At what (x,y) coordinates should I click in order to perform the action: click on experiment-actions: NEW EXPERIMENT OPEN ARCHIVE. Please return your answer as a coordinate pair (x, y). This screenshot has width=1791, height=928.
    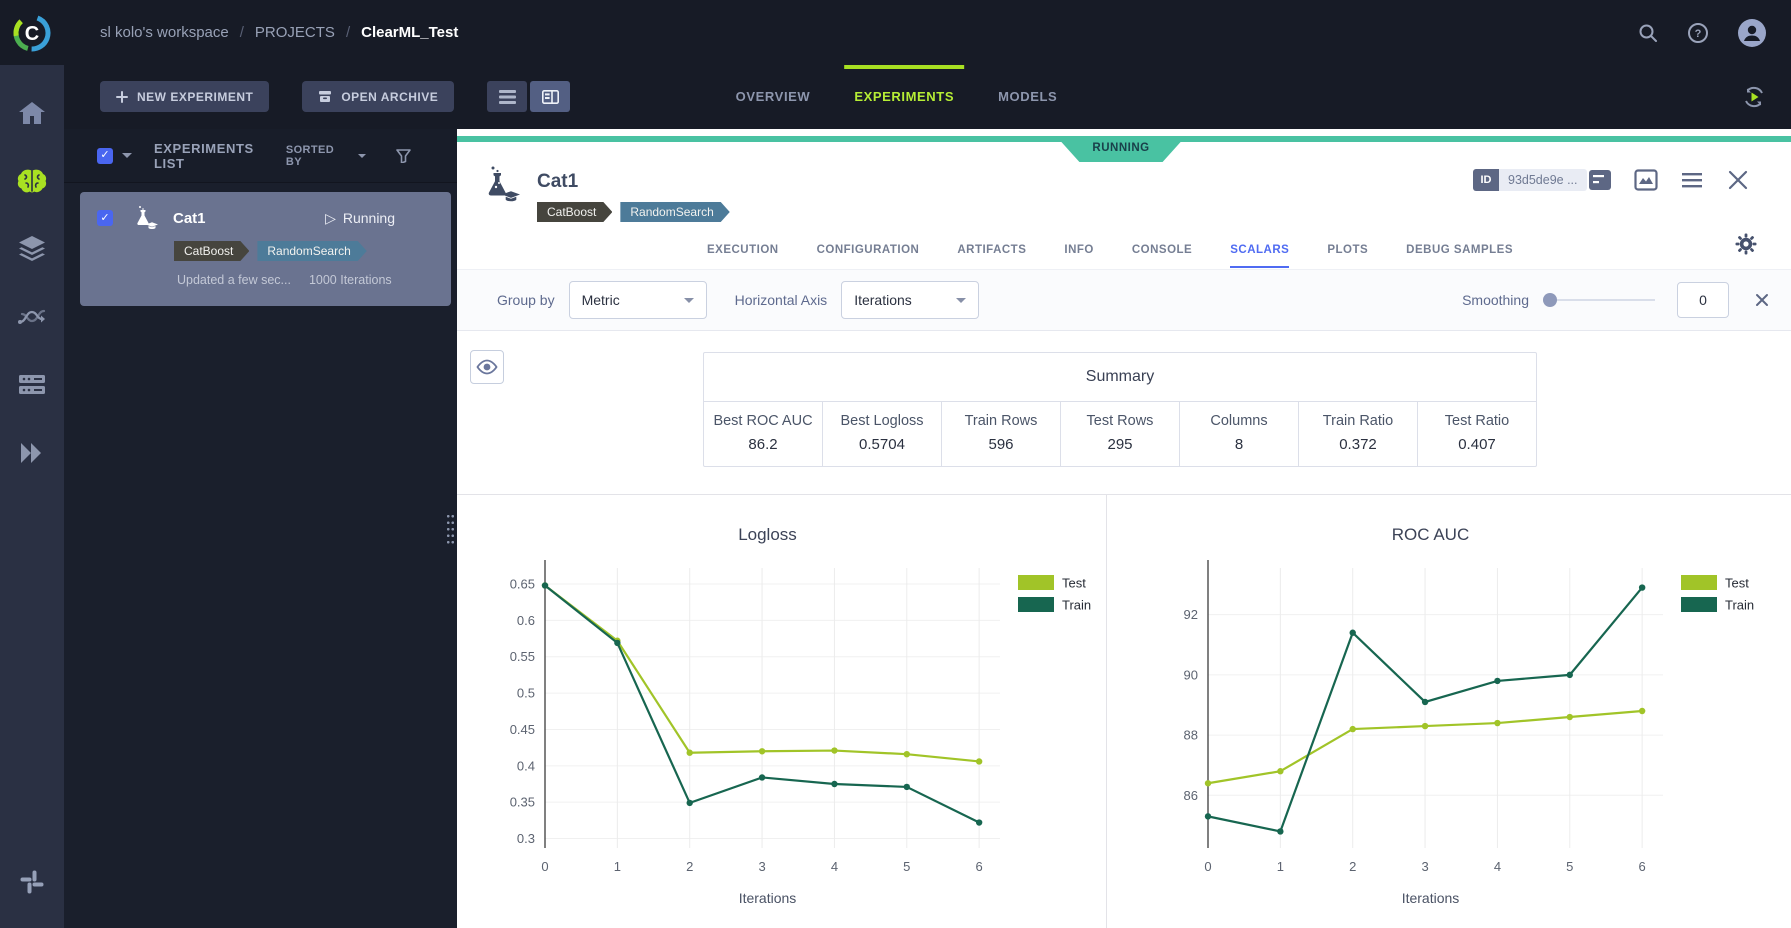
    Looking at the image, I should click on (335, 96).